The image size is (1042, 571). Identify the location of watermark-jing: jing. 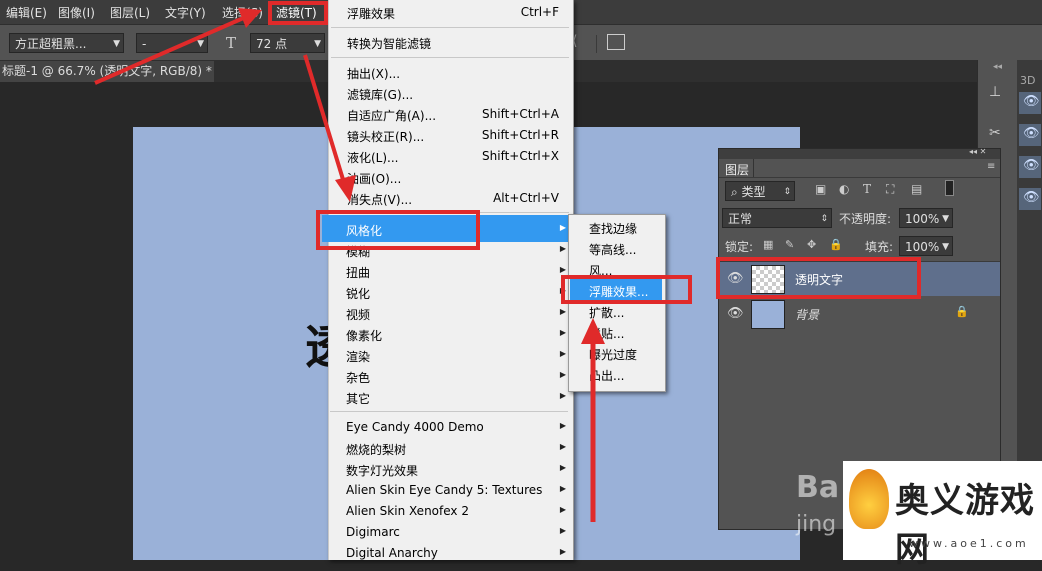
(816, 524).